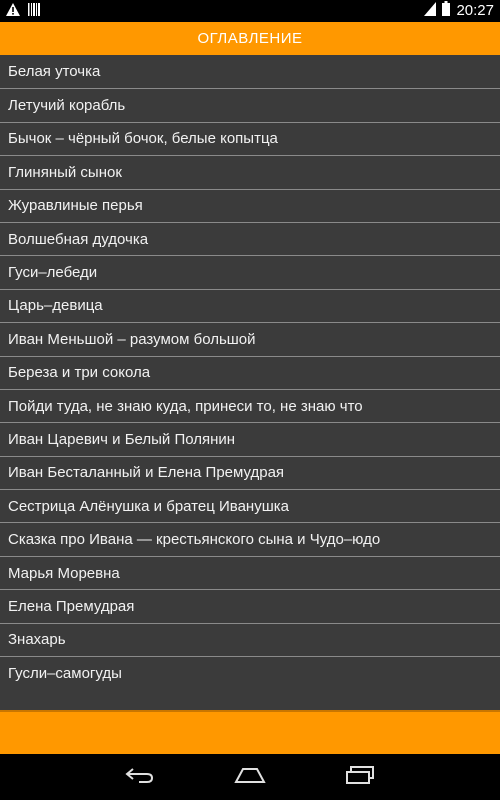 The height and width of the screenshot is (800, 500). What do you see at coordinates (250, 171) in the screenshot?
I see `toc-item: Глиняный сынок` at bounding box center [250, 171].